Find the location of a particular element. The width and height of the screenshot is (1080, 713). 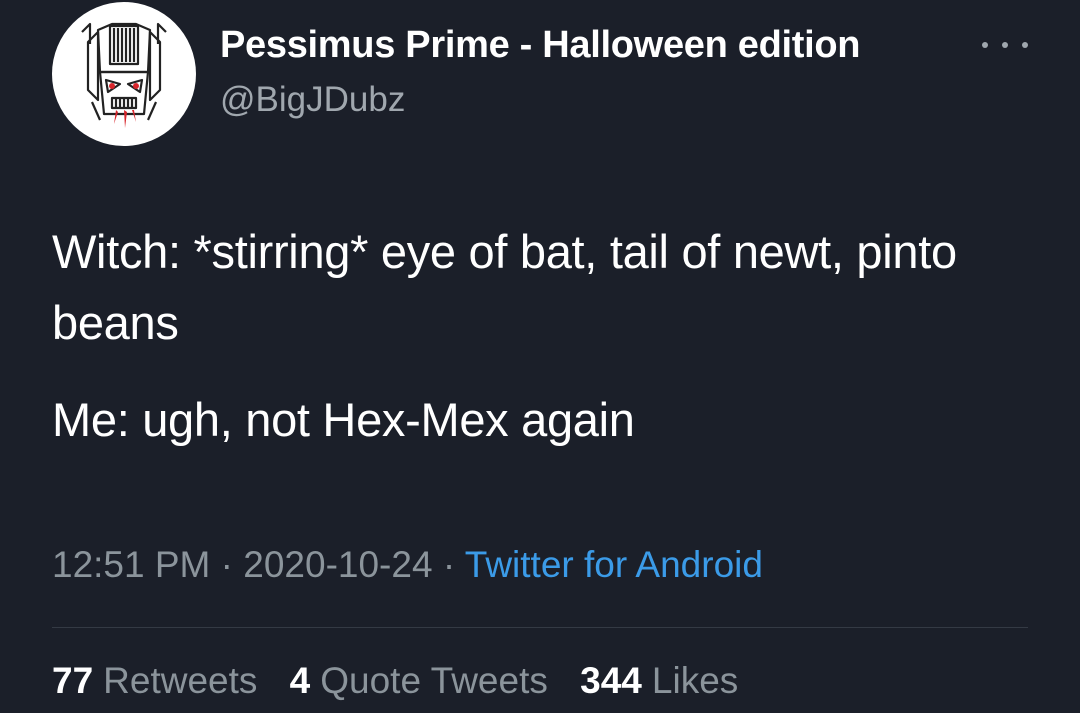

display-name: Pessimus Prime - Halloween edition is located at coordinates (540, 45).